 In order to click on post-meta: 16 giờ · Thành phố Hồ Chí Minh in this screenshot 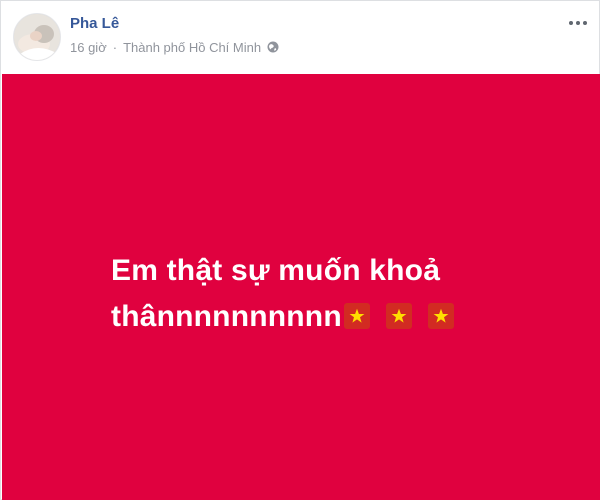, I will do `click(174, 47)`.